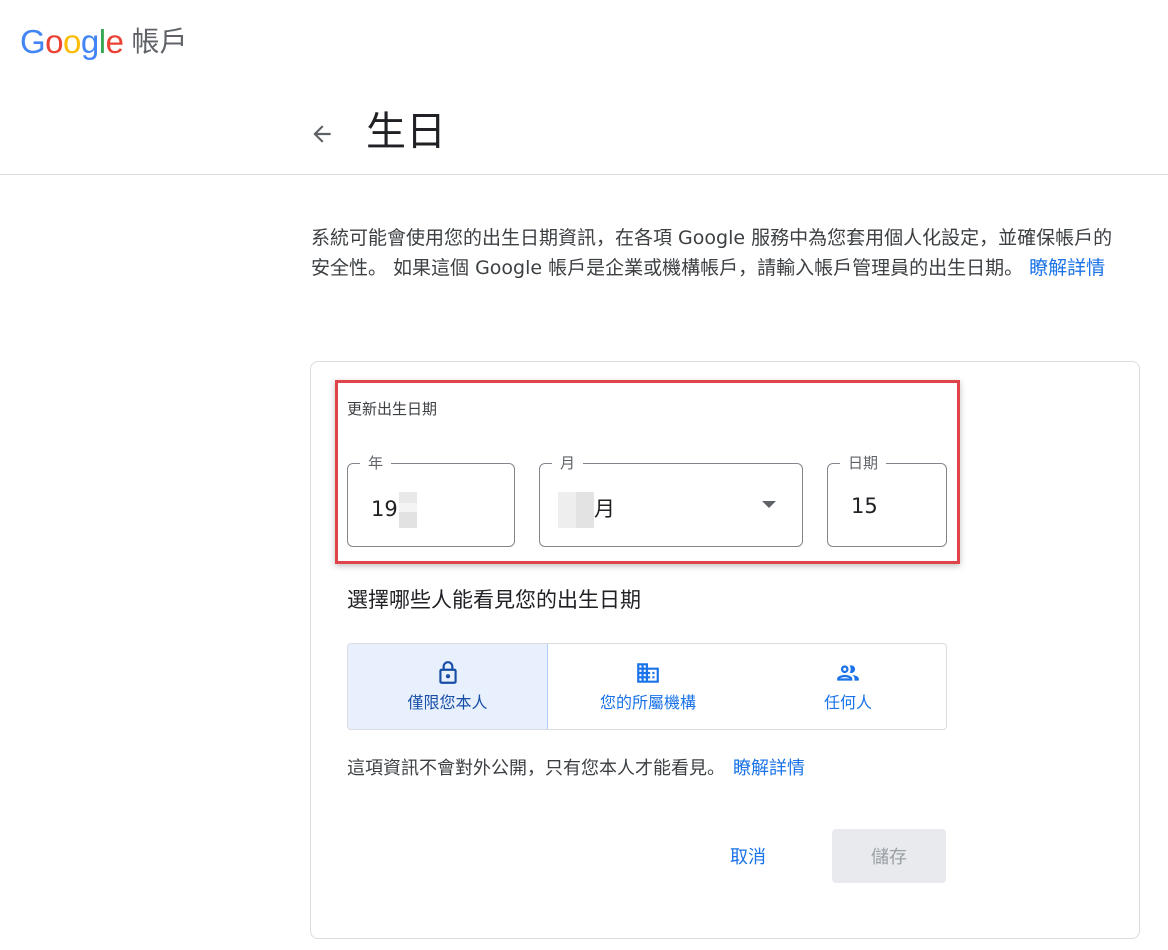 This screenshot has width=1168, height=950. Describe the element at coordinates (584, 132) in the screenshot. I see `page-header: 生日` at that location.